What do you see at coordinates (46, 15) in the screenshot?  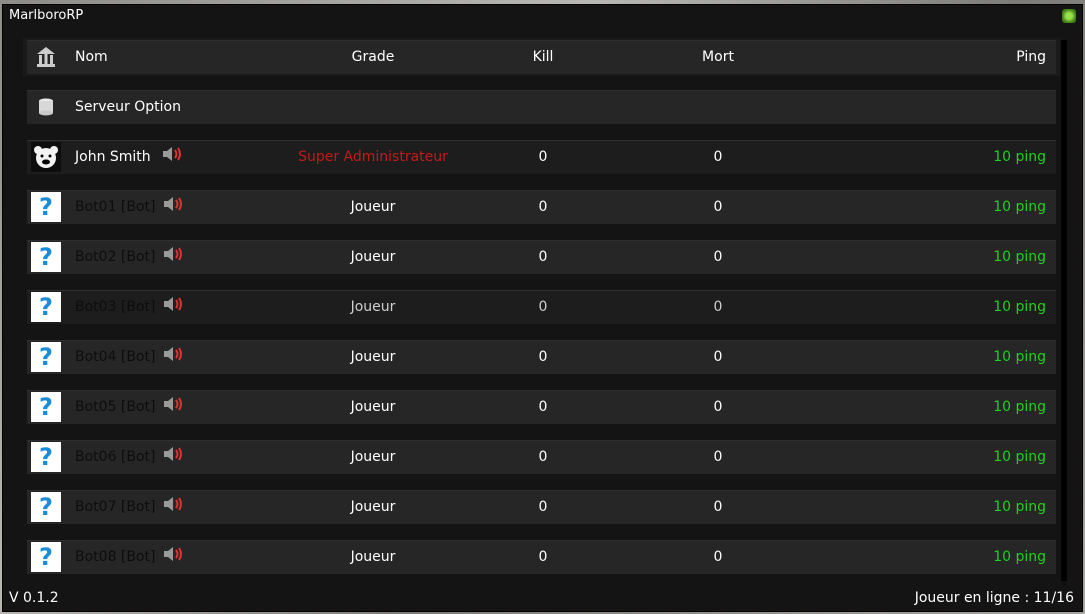 I see `window-title: MarlboroRP` at bounding box center [46, 15].